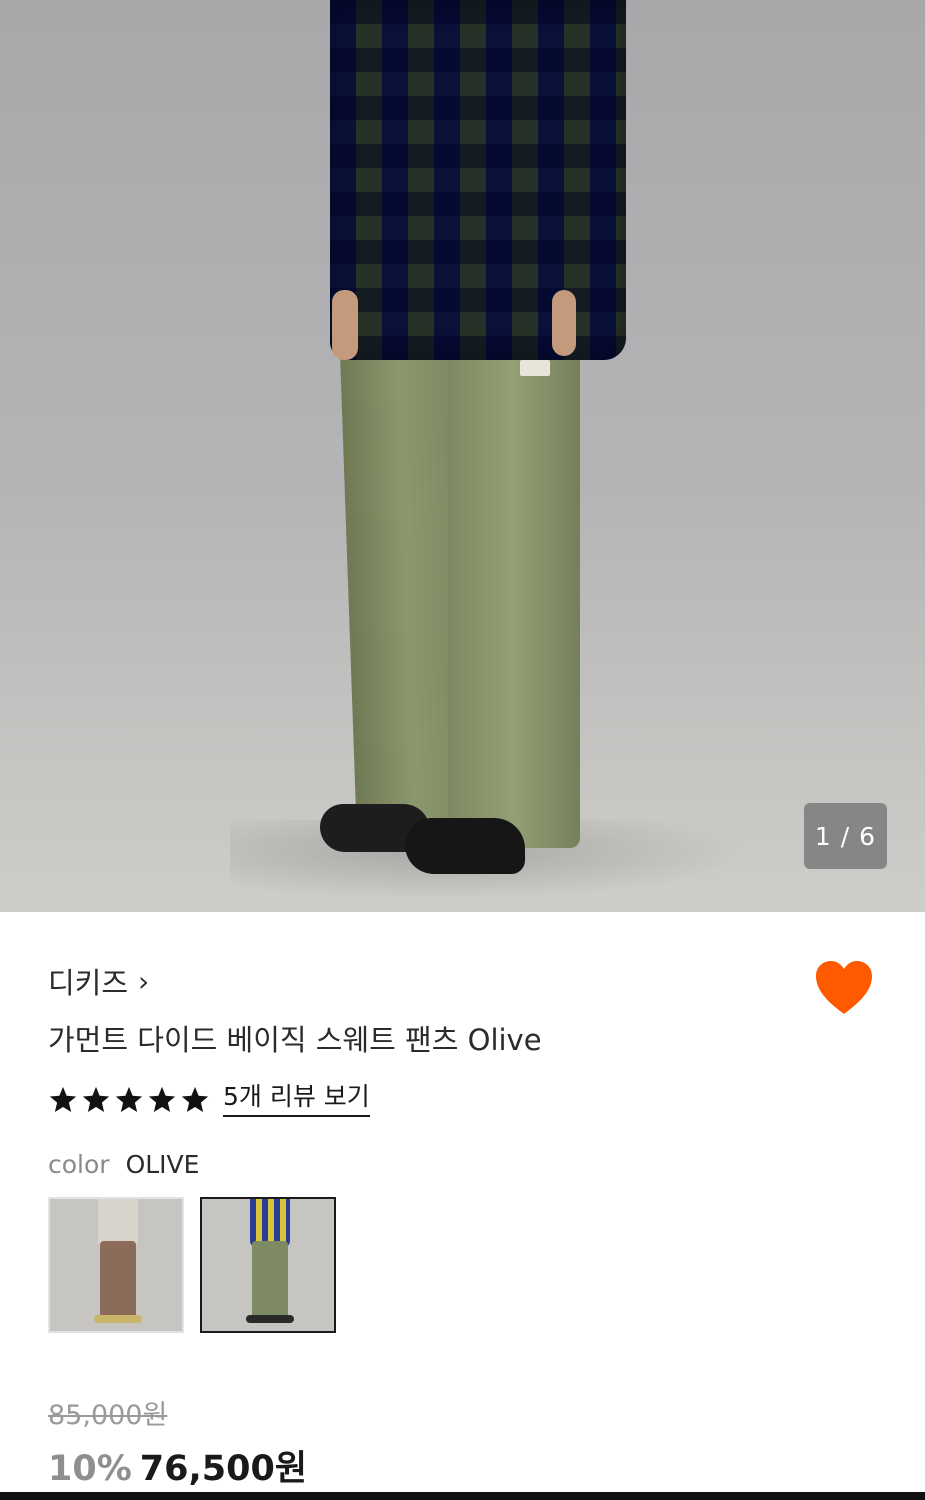 The image size is (925, 1500). I want to click on view-reviews-link: 5개 리뷰 보기, so click(296, 1100).